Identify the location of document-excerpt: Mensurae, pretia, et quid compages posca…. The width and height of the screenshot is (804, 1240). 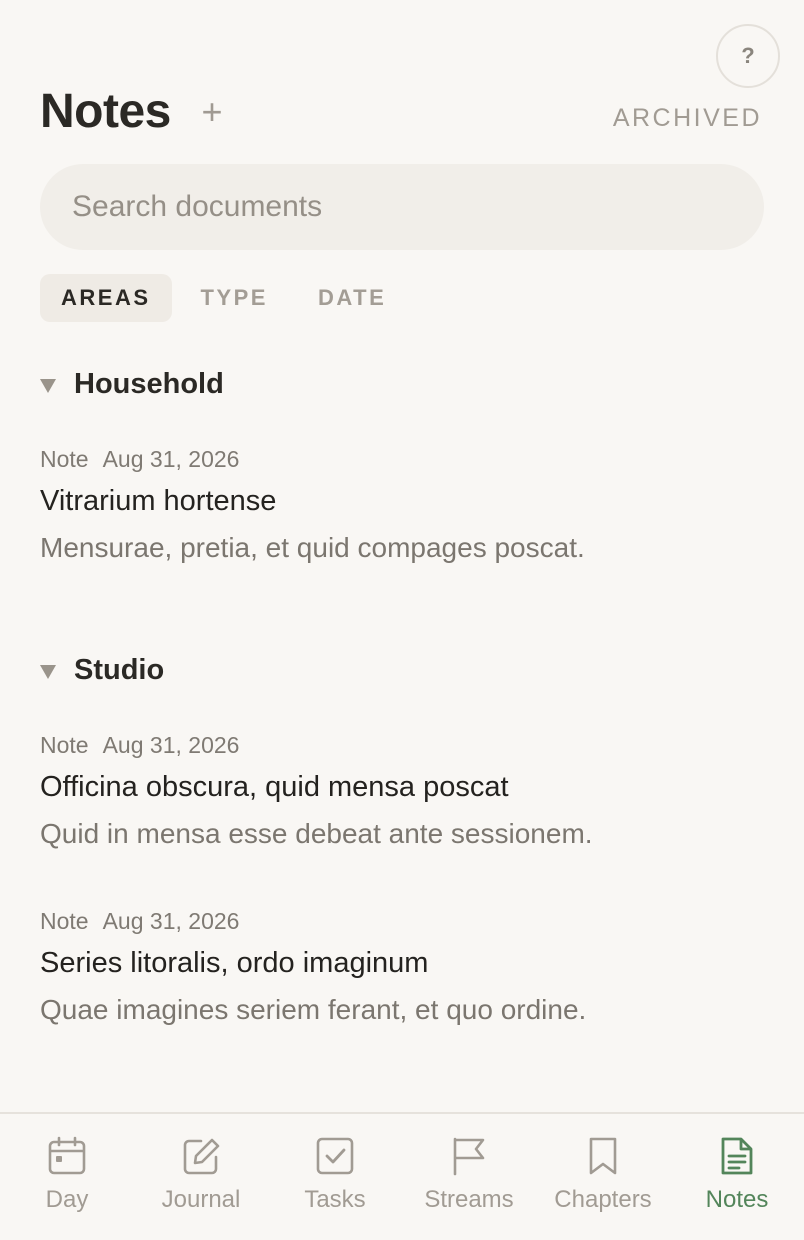
(312, 547).